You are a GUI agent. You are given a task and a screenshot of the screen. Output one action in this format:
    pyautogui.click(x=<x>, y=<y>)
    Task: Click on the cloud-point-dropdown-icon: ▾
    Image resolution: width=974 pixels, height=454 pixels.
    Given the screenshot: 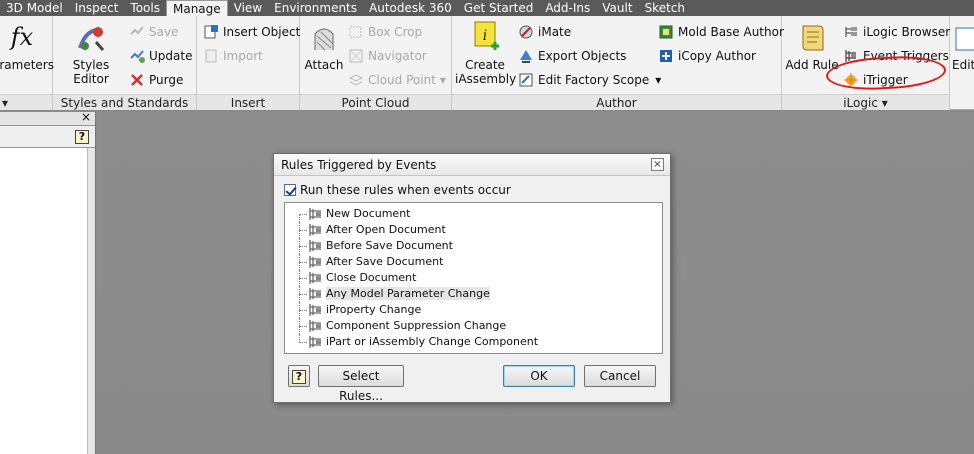 What is the action you would take?
    pyautogui.click(x=443, y=80)
    